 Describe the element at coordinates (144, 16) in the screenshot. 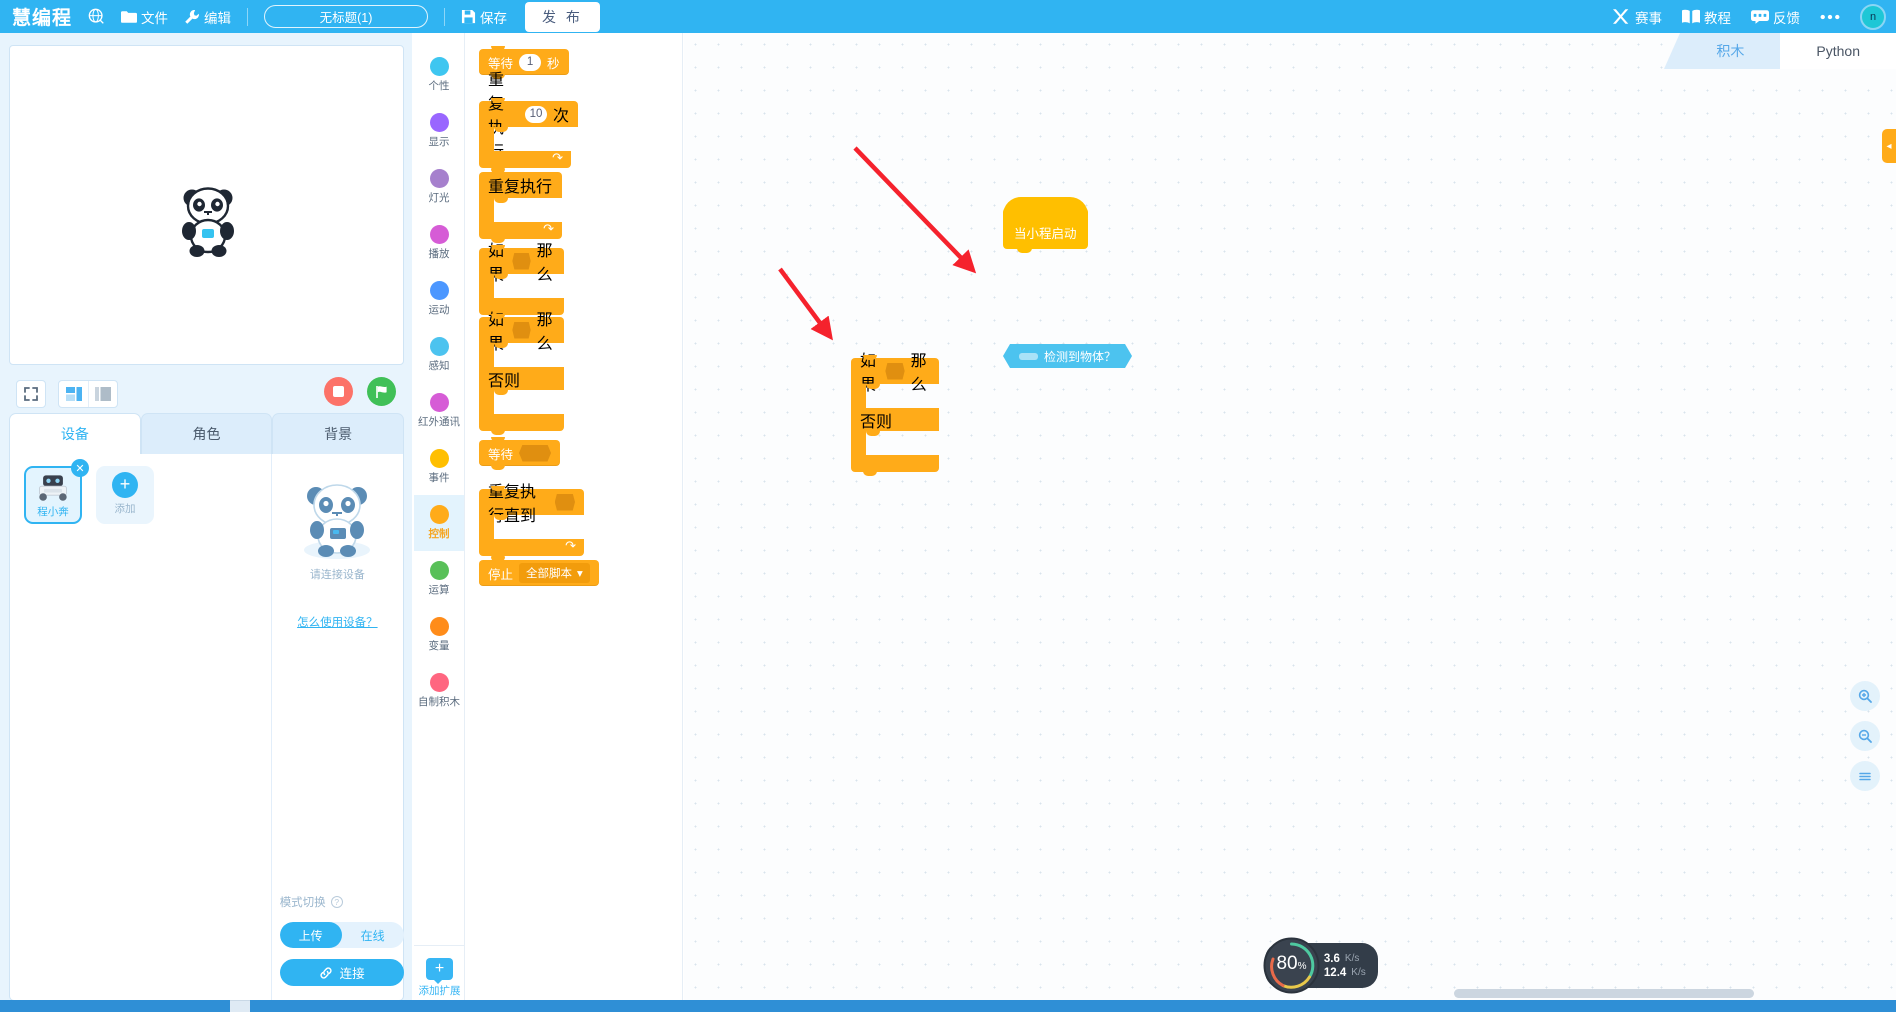

I see `file-menu: 文件` at that location.